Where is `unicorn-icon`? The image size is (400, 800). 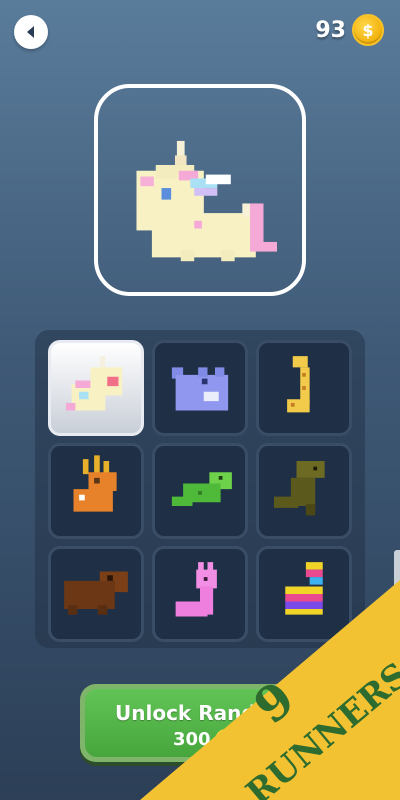
unicorn-icon is located at coordinates (94, 383).